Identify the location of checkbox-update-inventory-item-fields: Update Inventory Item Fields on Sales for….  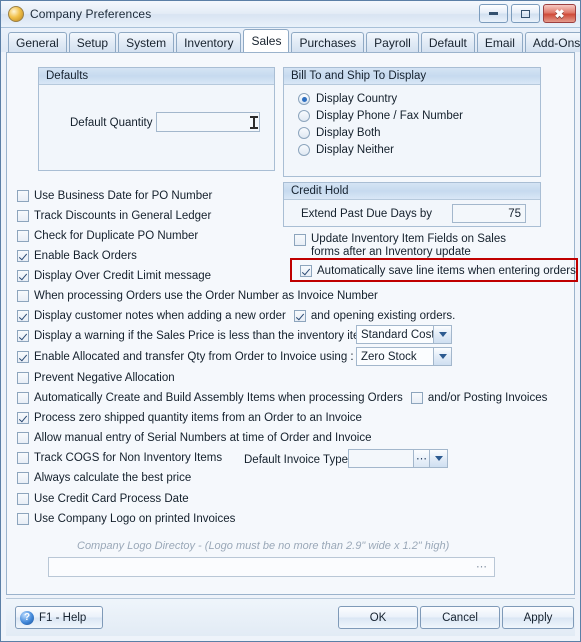
(400, 246).